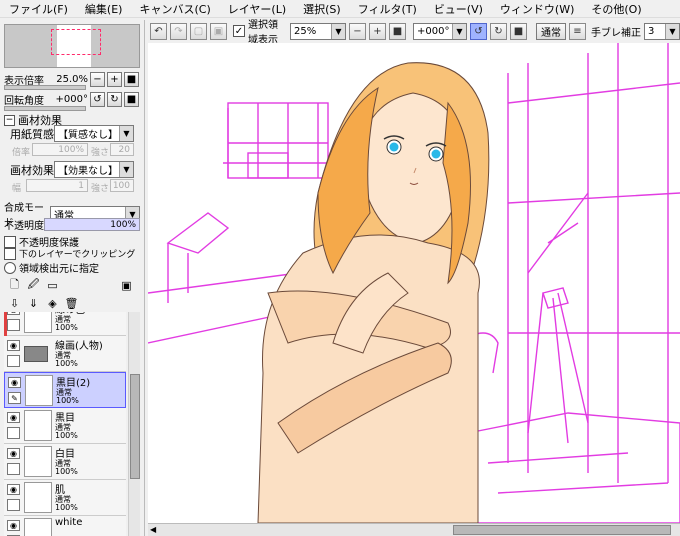 The image size is (680, 536). I want to click on rotate-left-icon: ↺, so click(478, 31).